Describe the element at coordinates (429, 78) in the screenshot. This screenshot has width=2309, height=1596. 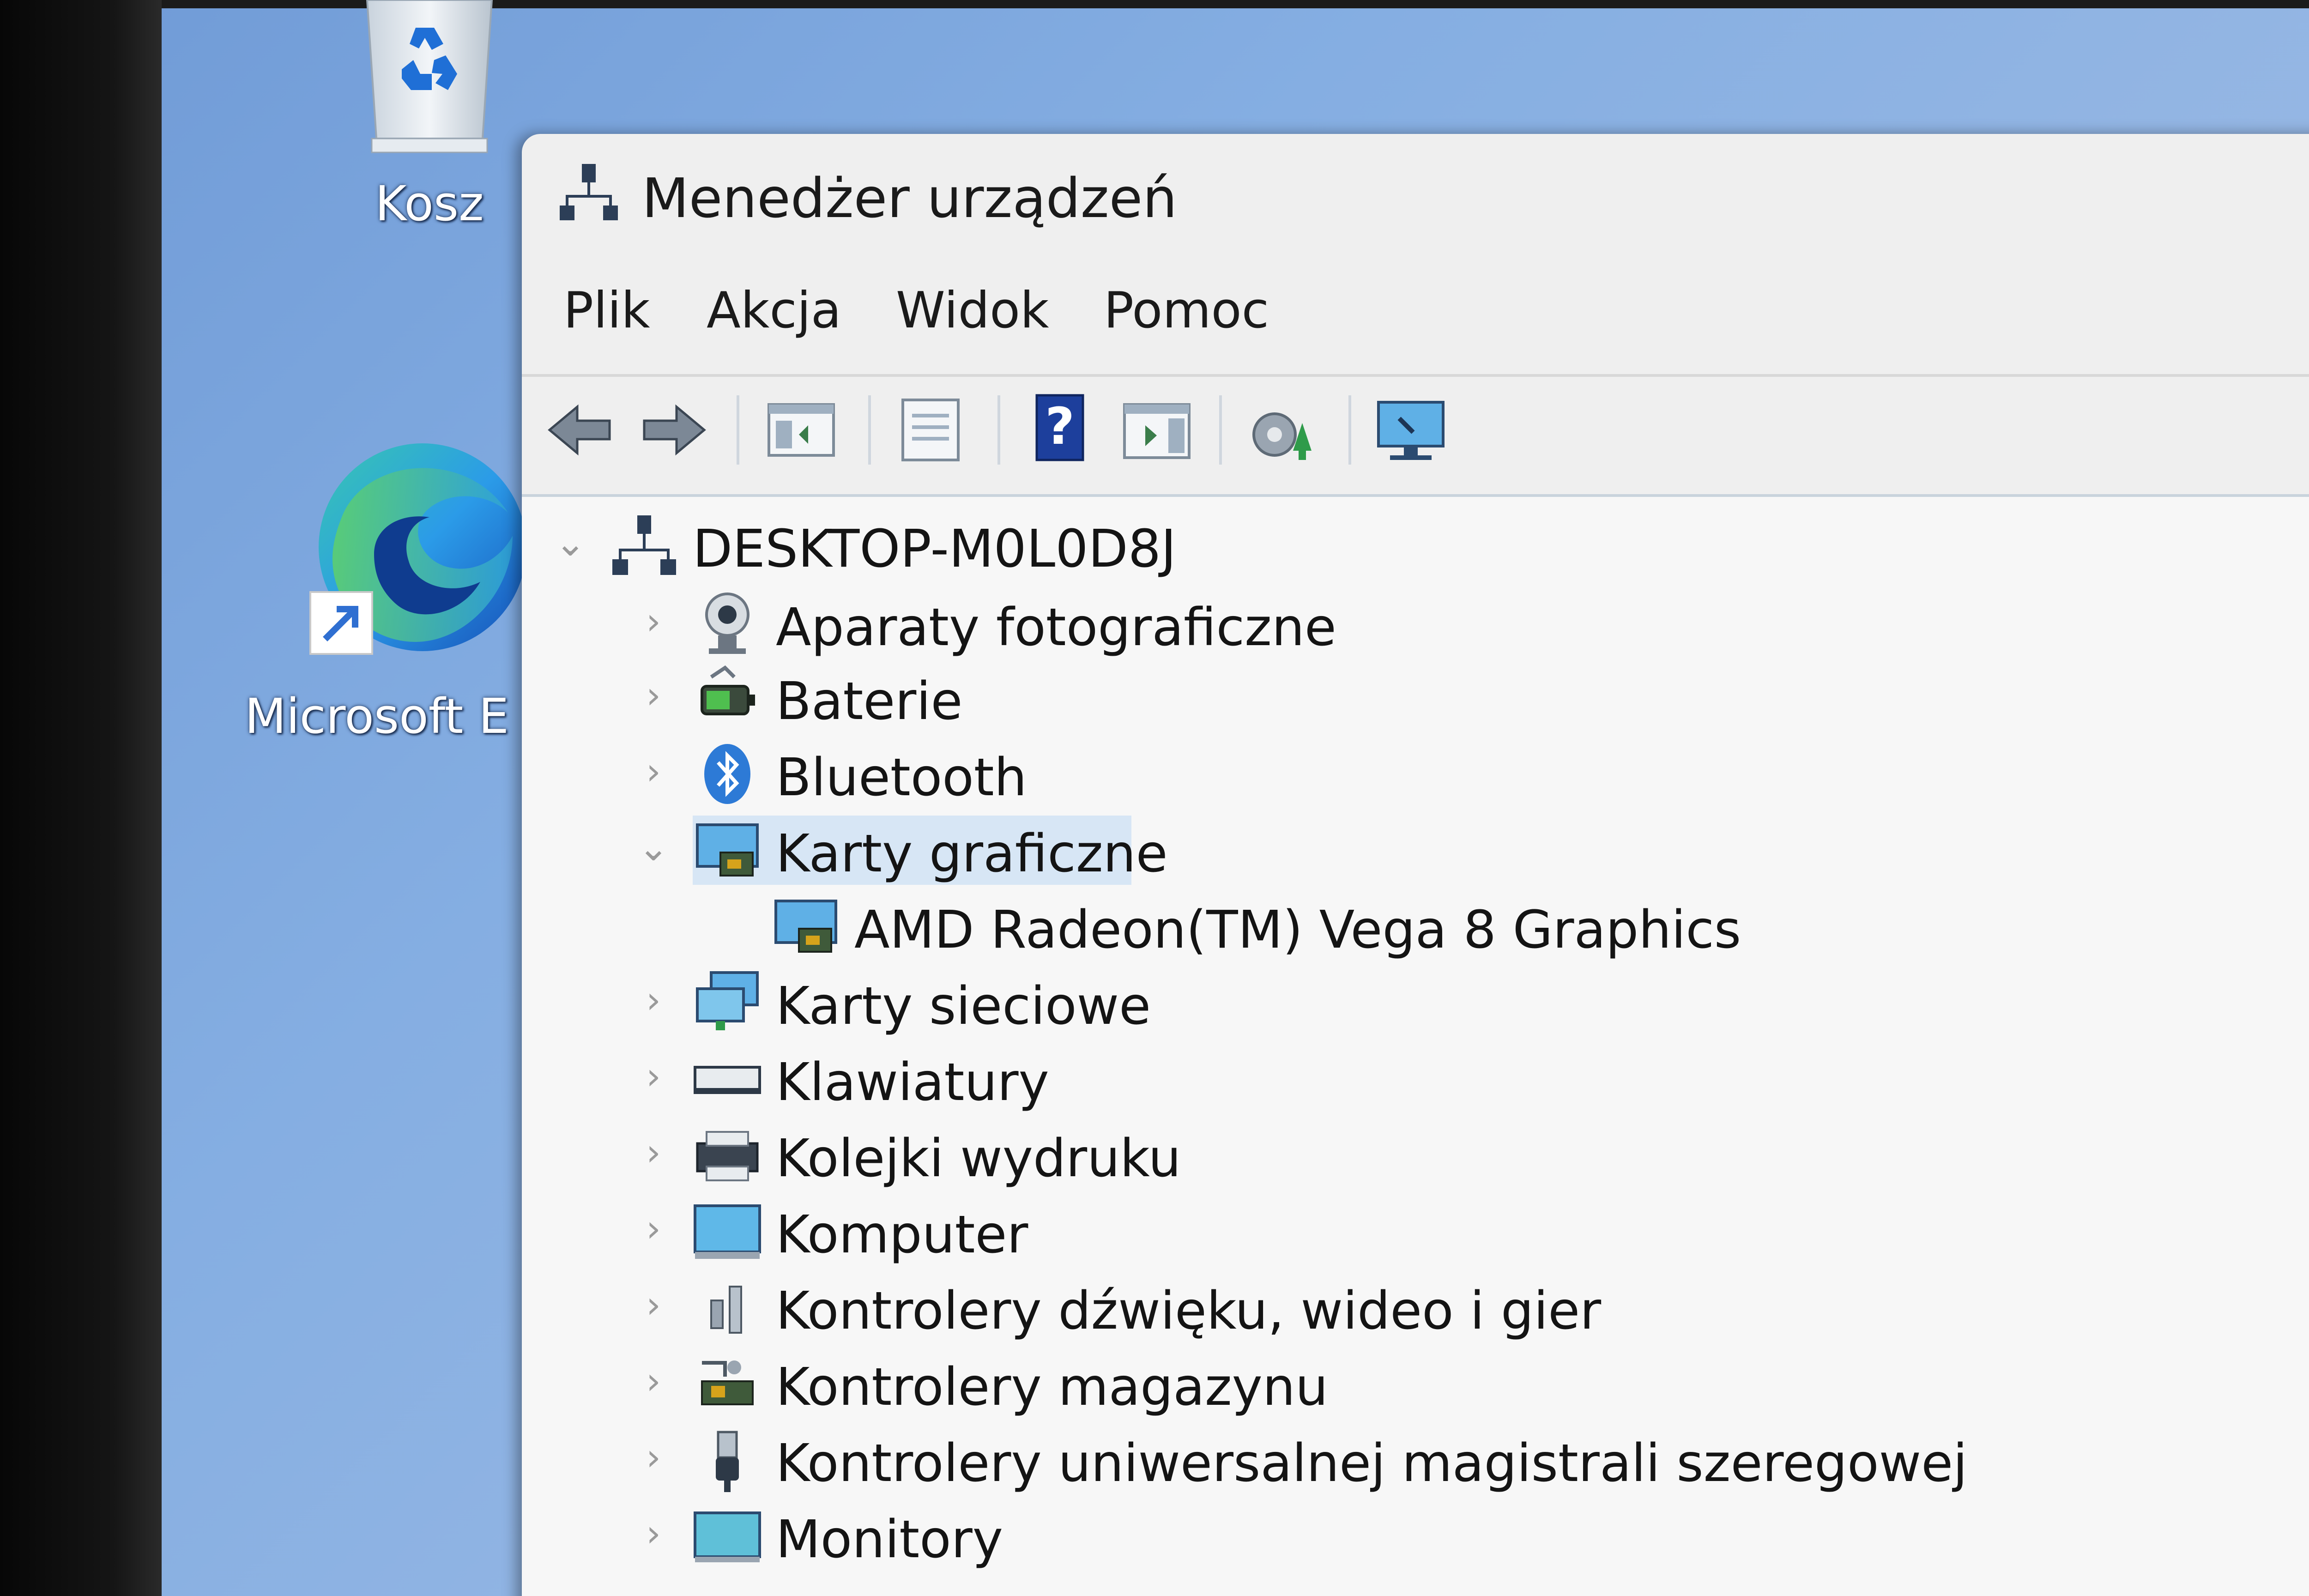
I see `recycle-bin-icon` at that location.